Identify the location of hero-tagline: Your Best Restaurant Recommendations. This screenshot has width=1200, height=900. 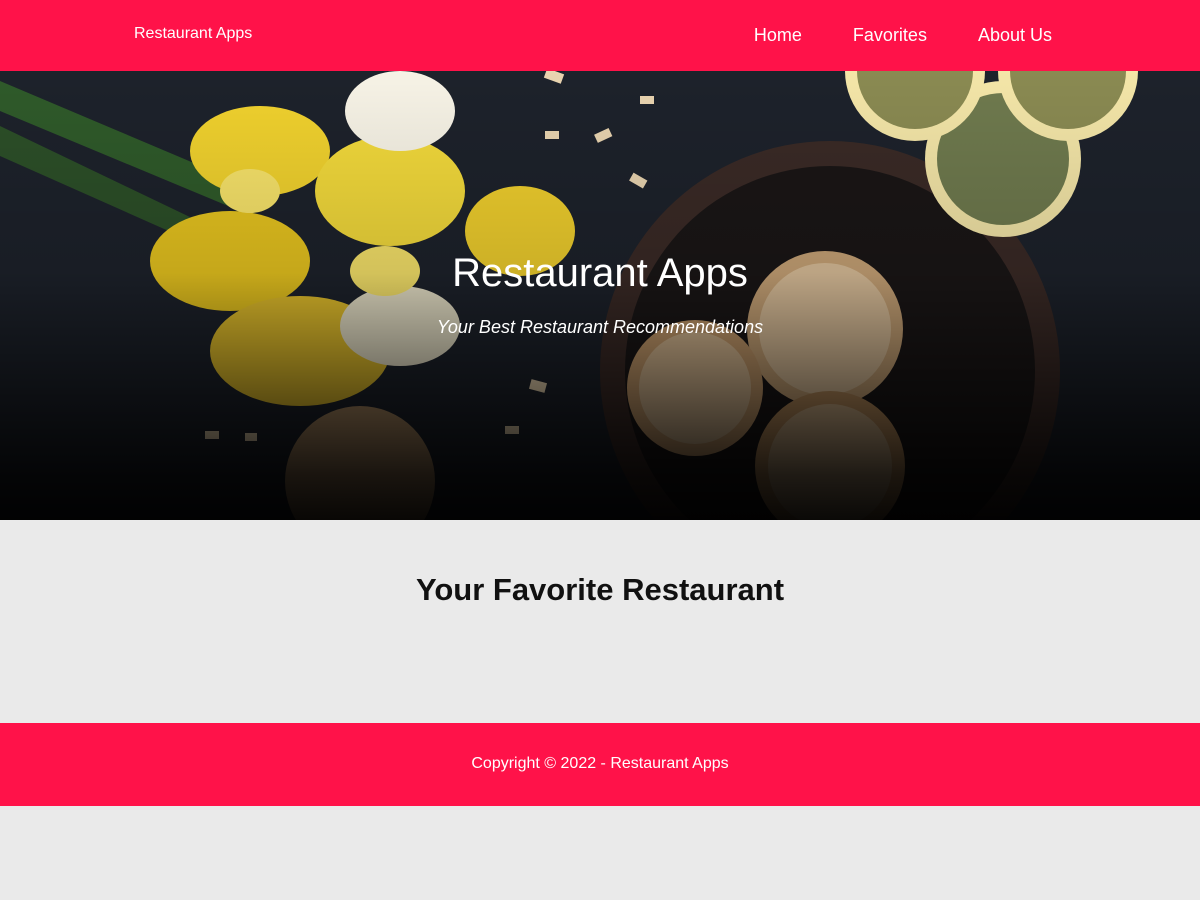
(600, 327).